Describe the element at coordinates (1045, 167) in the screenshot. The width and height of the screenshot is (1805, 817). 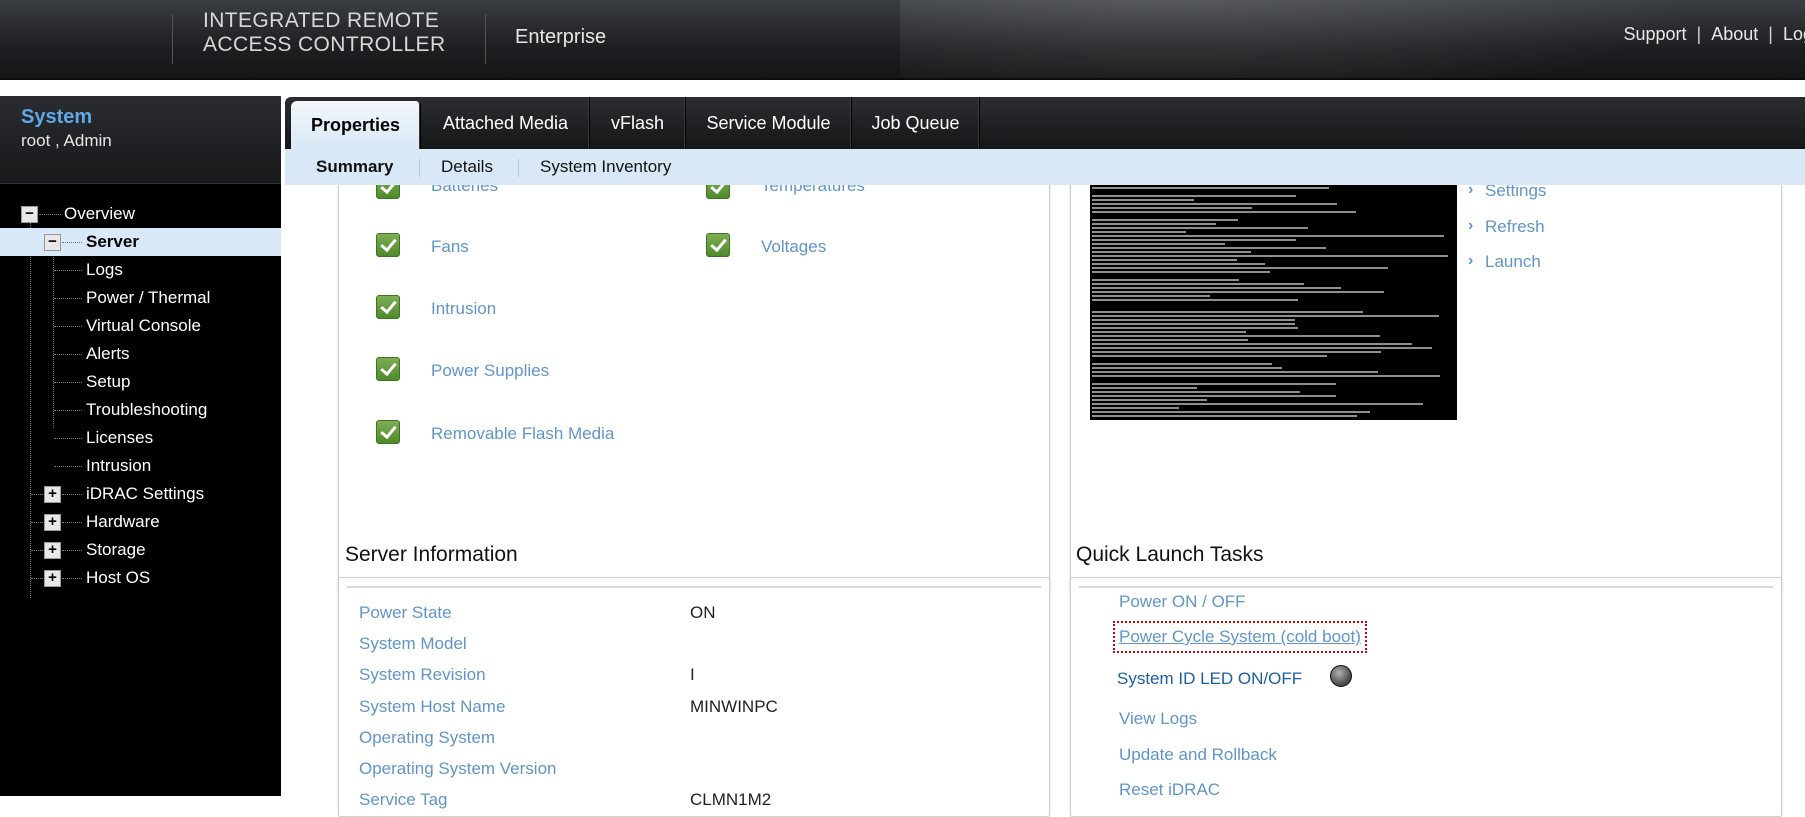
I see `subtab-bar: Summary Details System Inventory` at that location.